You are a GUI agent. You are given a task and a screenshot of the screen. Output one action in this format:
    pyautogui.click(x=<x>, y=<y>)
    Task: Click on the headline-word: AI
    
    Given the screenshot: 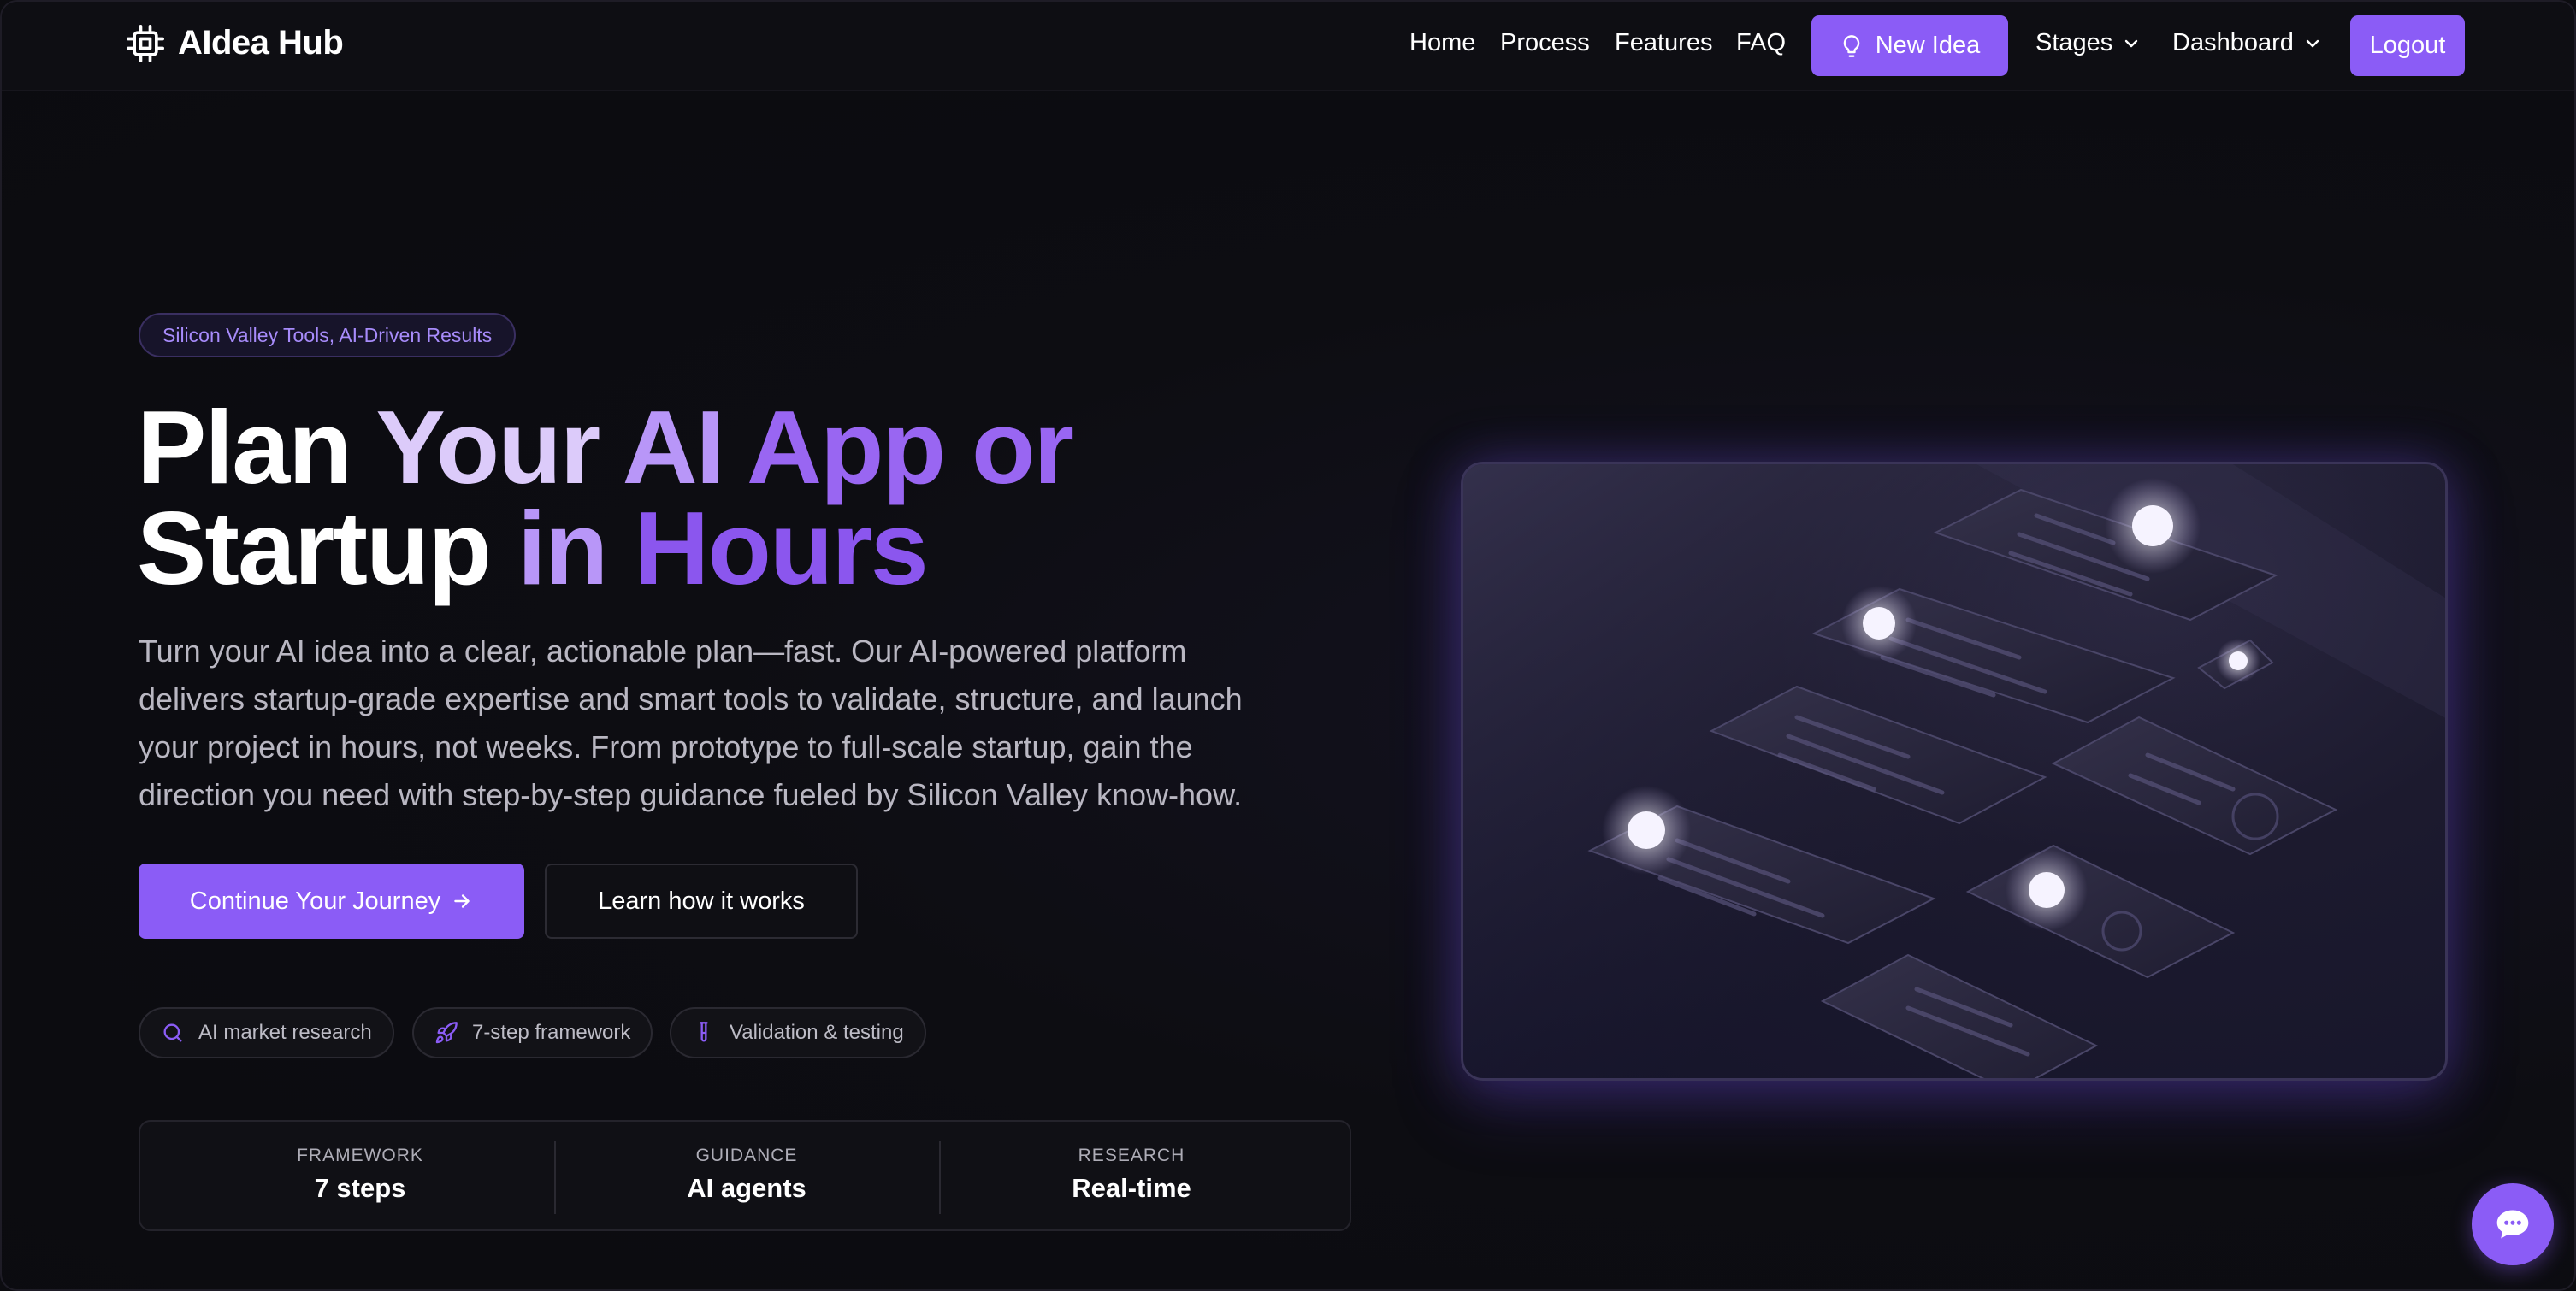 What is the action you would take?
    pyautogui.click(x=673, y=447)
    